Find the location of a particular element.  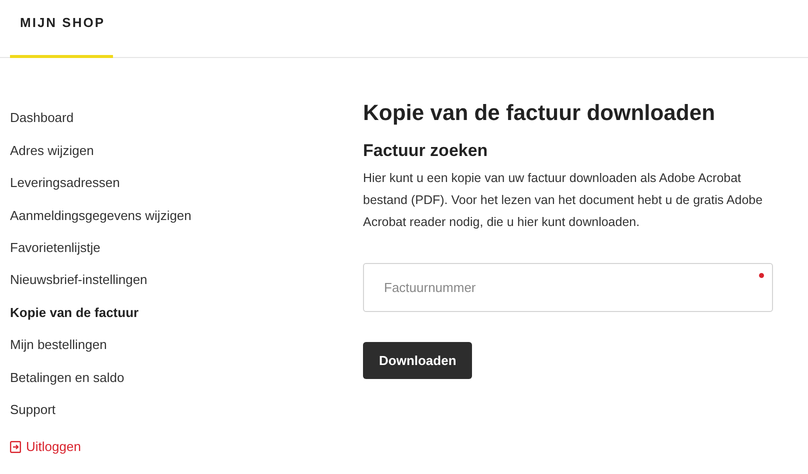

sidebar-item: Aanmeldingsgegevens wijzigen is located at coordinates (101, 215).